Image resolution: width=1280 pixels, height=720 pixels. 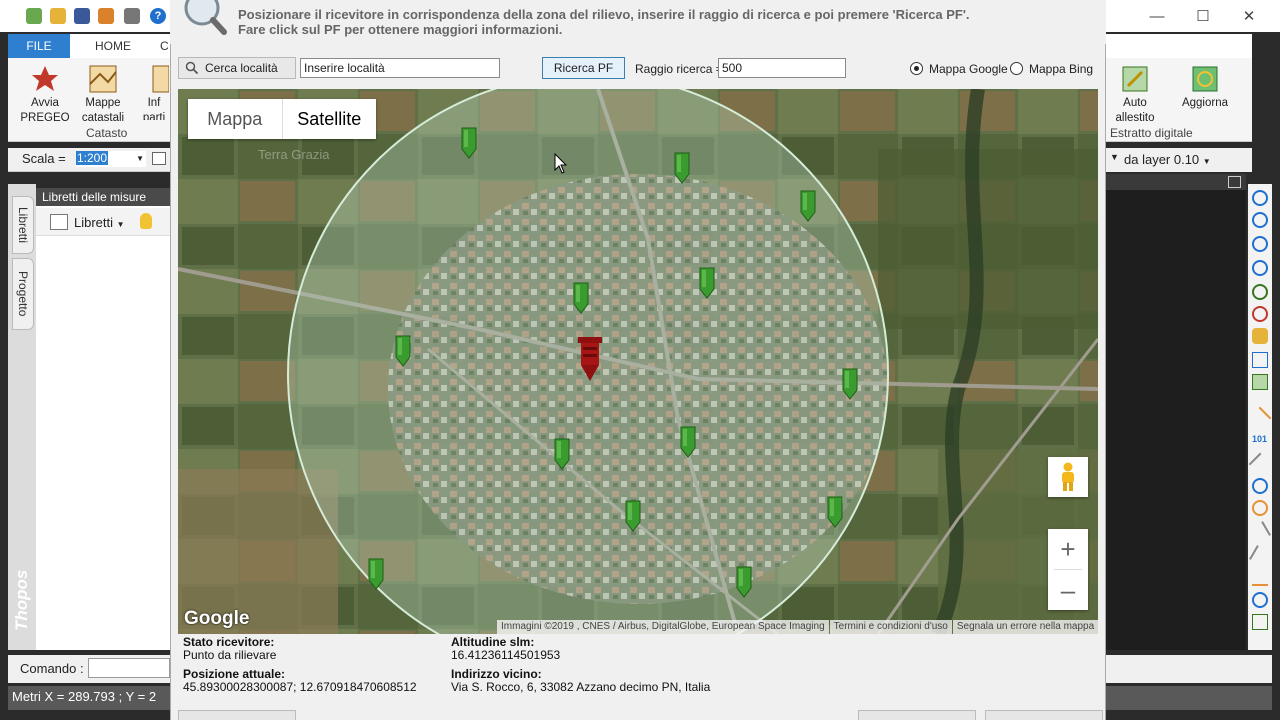 I want to click on close-icon: ✕, so click(x=1249, y=16).